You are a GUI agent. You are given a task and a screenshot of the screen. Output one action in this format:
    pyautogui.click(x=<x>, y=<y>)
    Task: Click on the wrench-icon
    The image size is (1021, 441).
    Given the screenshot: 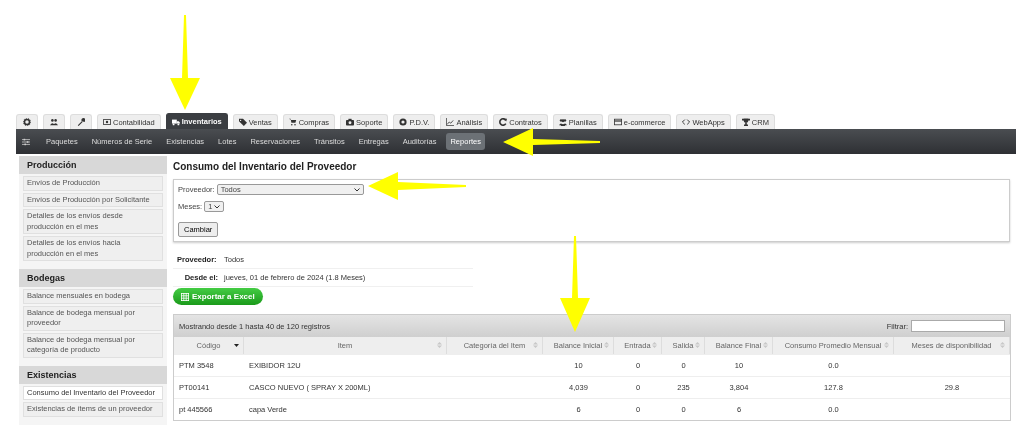 What is the action you would take?
    pyautogui.click(x=81, y=122)
    